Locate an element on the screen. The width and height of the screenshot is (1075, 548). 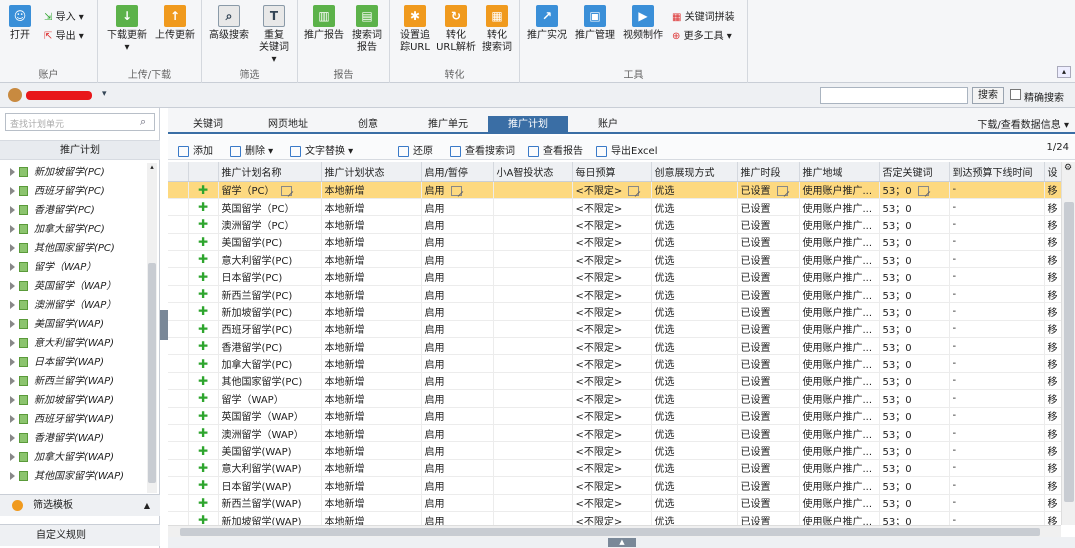
tree-item: 日本留学(WAP) is located at coordinates (74, 362).